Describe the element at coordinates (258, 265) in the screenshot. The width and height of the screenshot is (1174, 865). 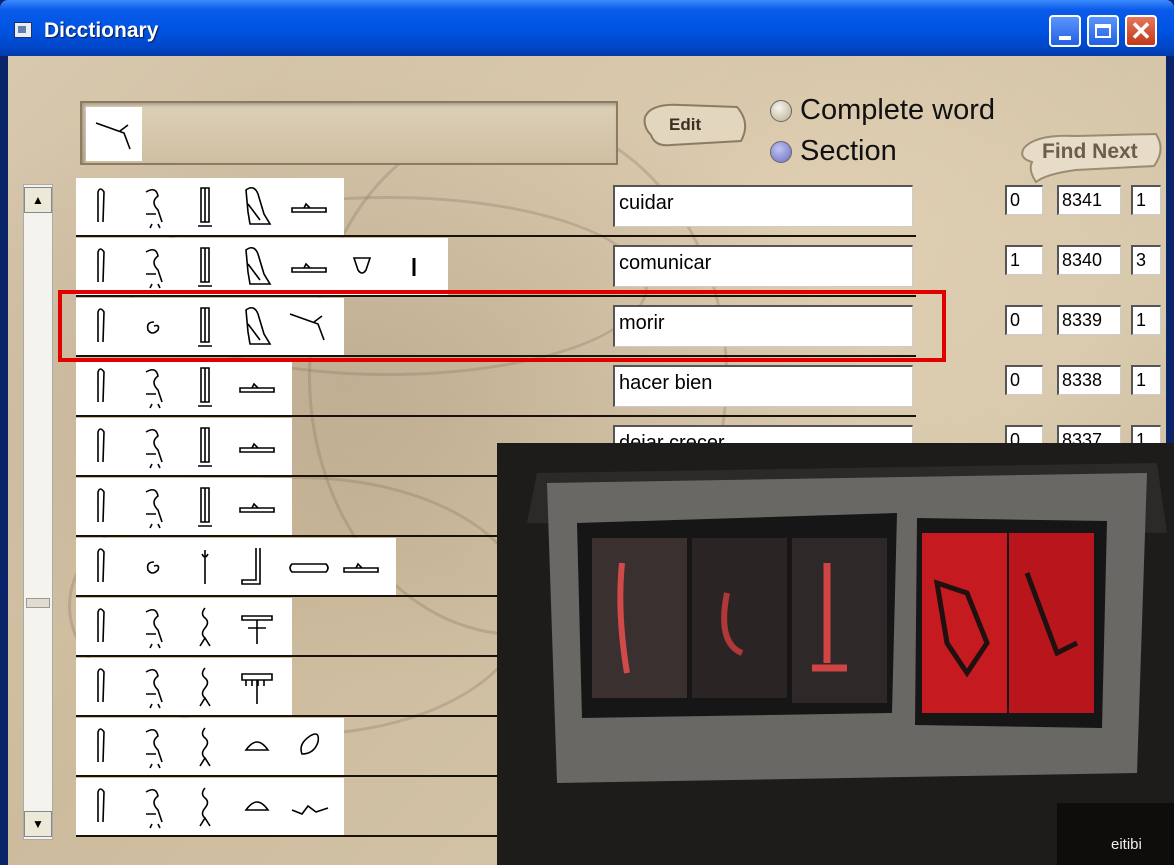
I see `bird-glyph-icon` at that location.